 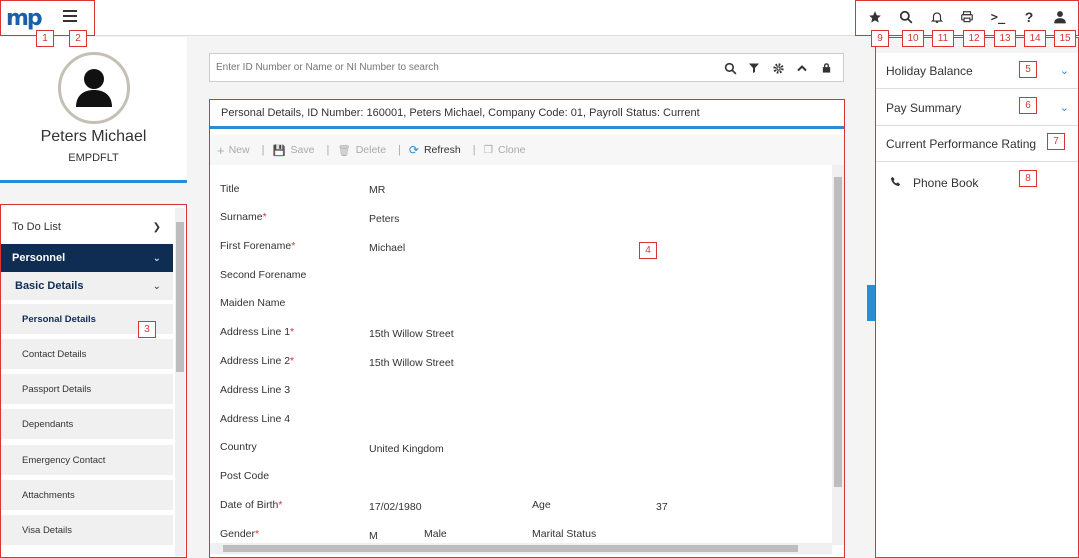 I want to click on annotation-number: 6, so click(x=1028, y=105).